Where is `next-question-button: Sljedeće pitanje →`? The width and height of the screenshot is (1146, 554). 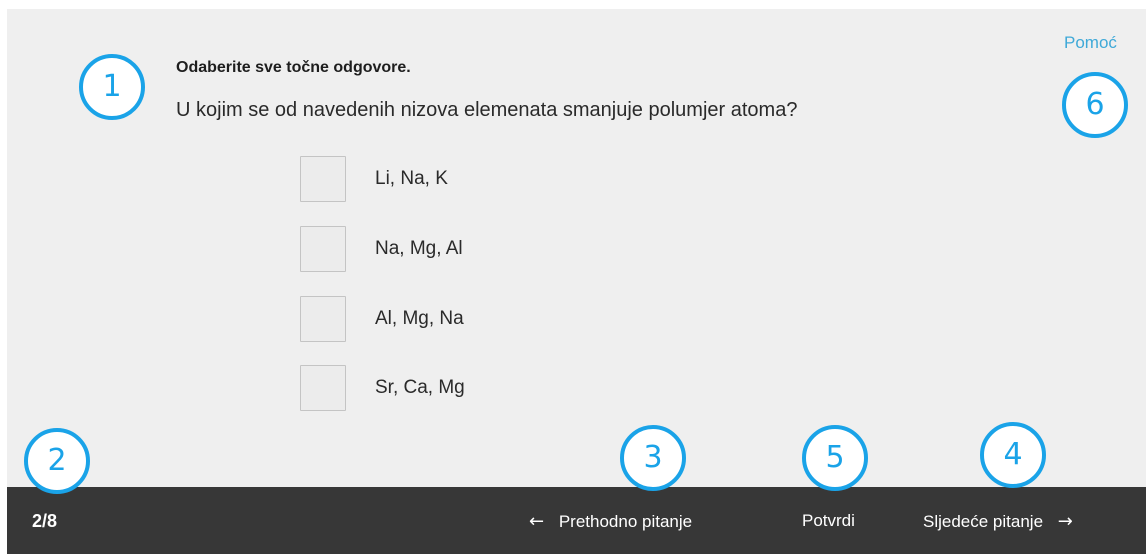 next-question-button: Sljedeće pitanje → is located at coordinates (998, 521).